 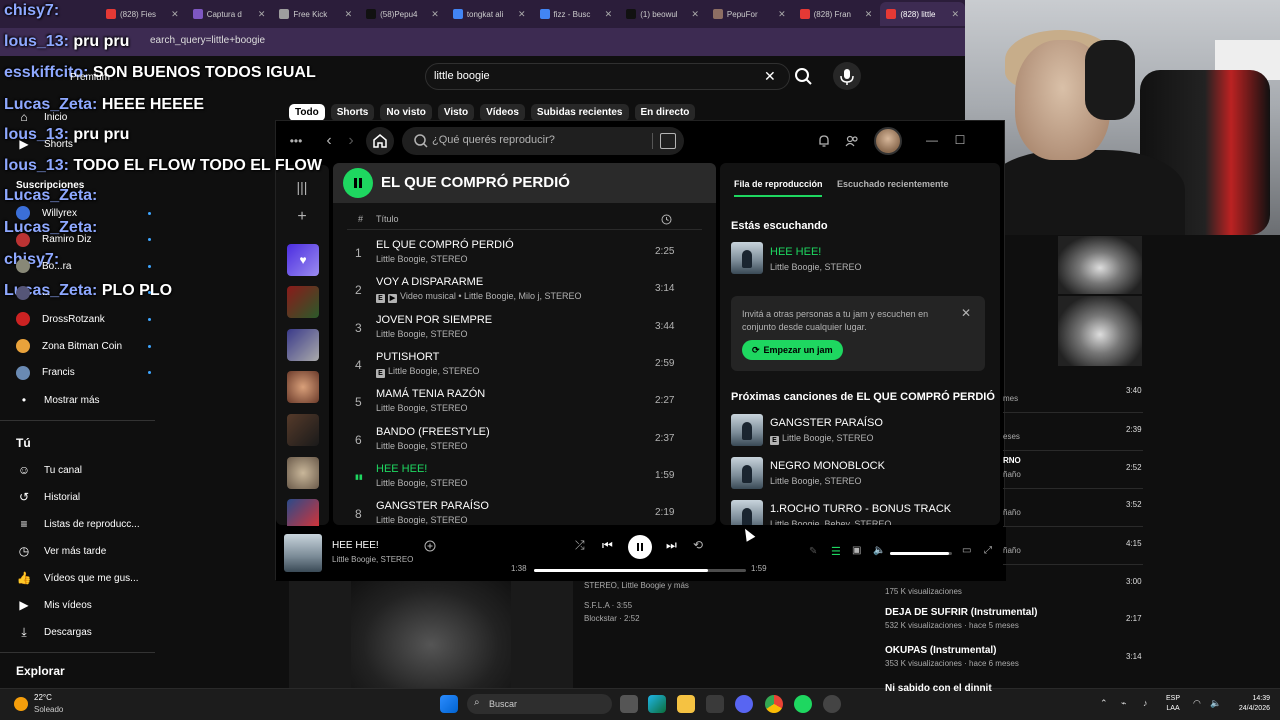 What do you see at coordinates (83, 400) in the screenshot?
I see `sidebar-item: • Mostrar más` at bounding box center [83, 400].